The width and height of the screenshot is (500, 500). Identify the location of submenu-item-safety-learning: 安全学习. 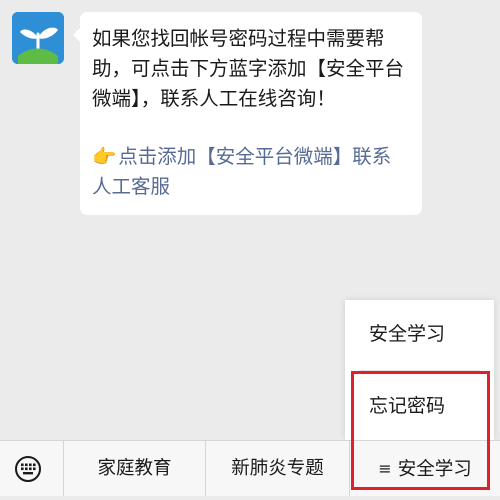
(419, 334).